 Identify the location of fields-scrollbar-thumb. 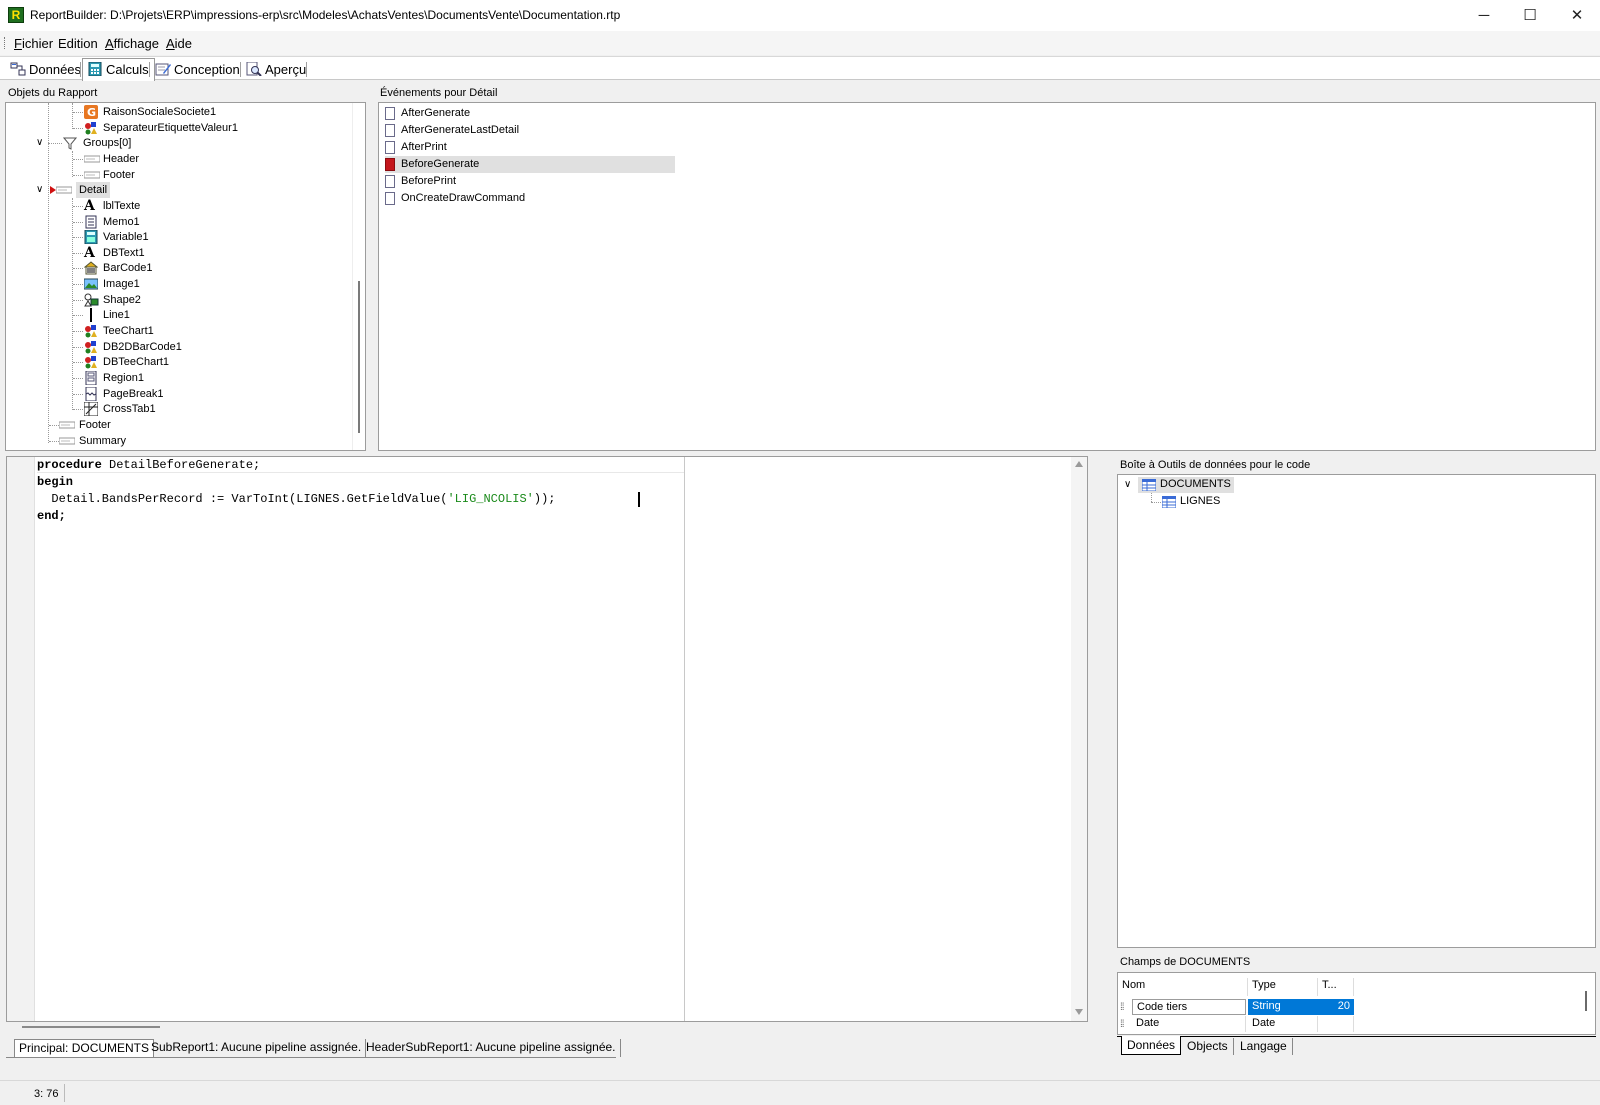
(1586, 1001).